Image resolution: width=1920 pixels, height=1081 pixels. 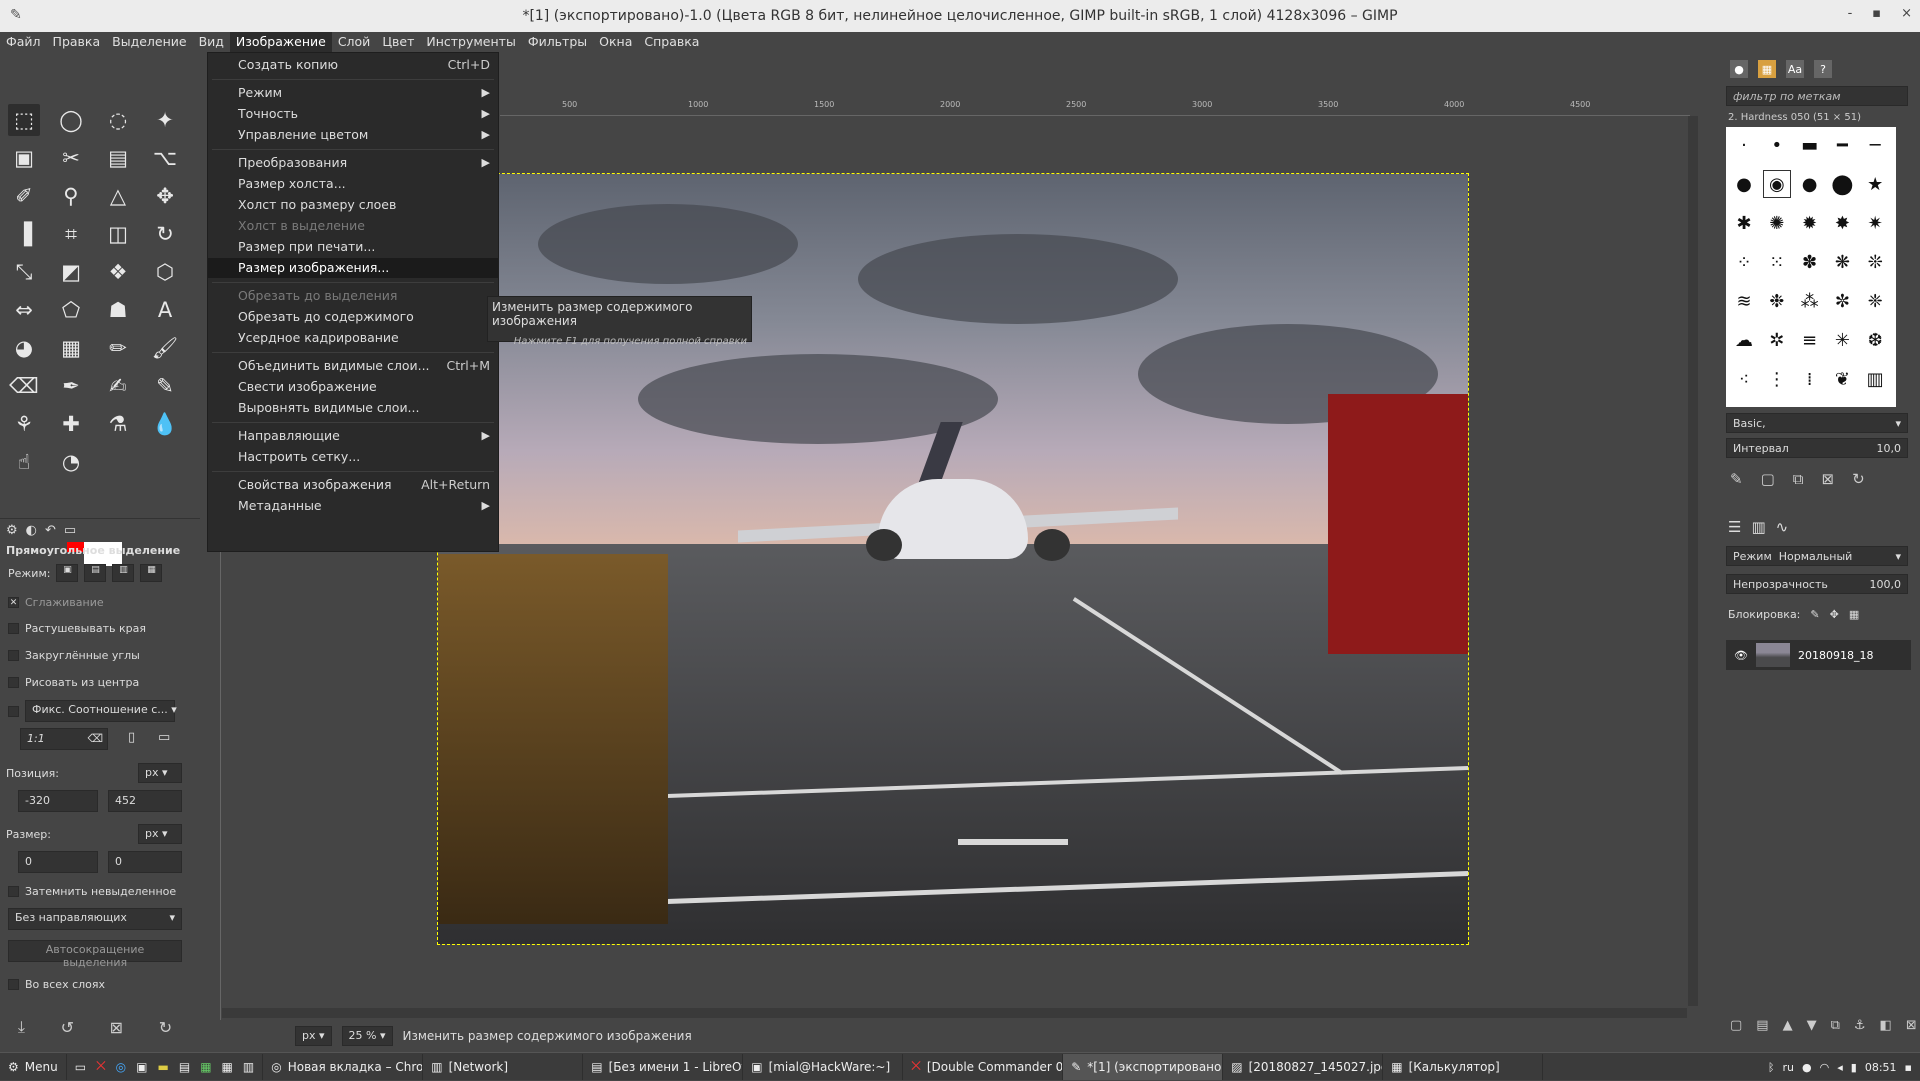 I want to click on delete-layer-icon: ⊠, so click(x=1911, y=1025).